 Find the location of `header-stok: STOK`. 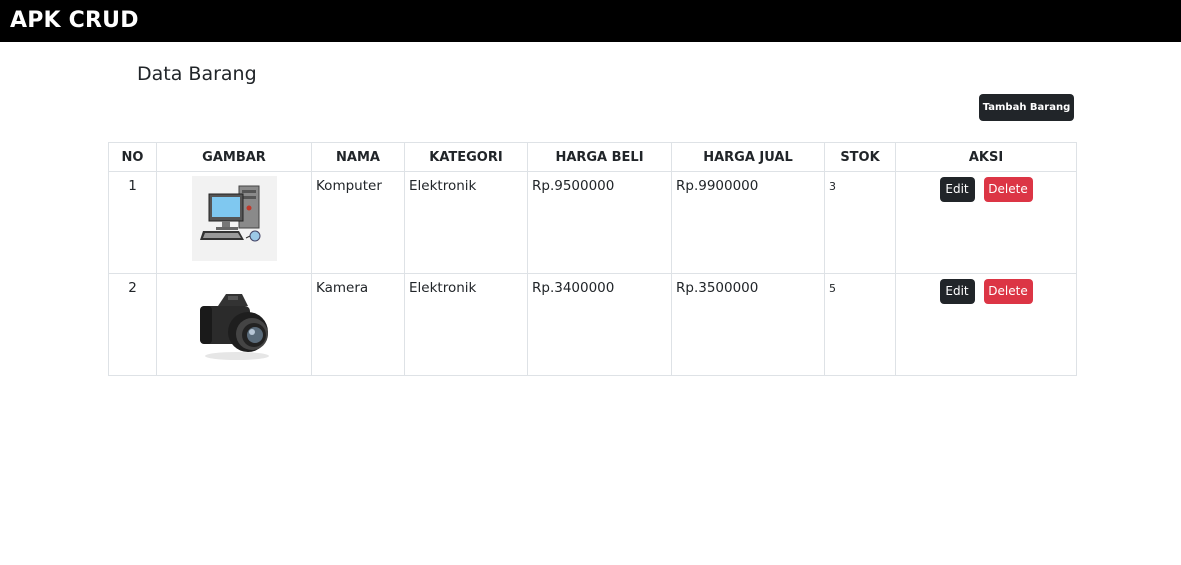

header-stok: STOK is located at coordinates (860, 157).